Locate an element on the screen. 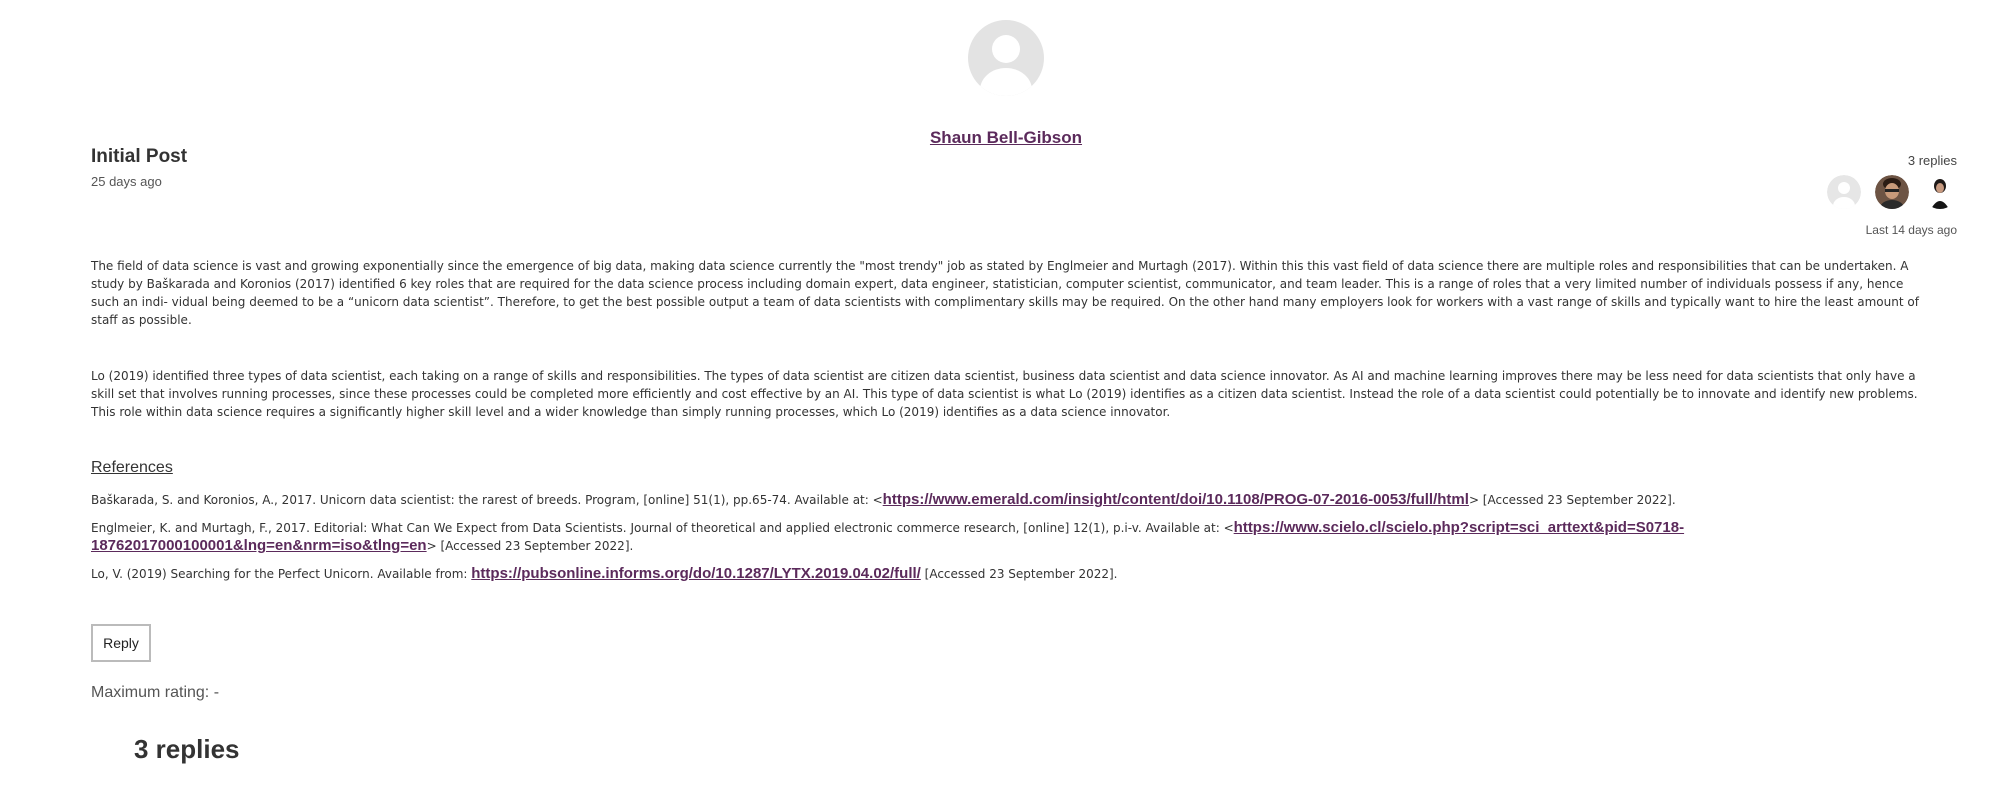 The height and width of the screenshot is (787, 2002). reply-avatars is located at coordinates (1892, 192).